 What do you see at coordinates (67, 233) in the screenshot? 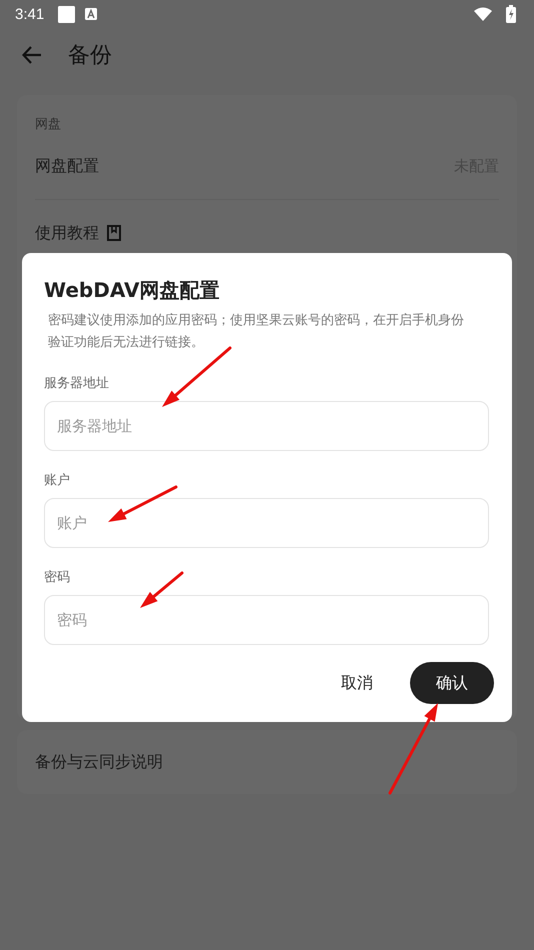
I see `settings-item: 使用教程` at bounding box center [67, 233].